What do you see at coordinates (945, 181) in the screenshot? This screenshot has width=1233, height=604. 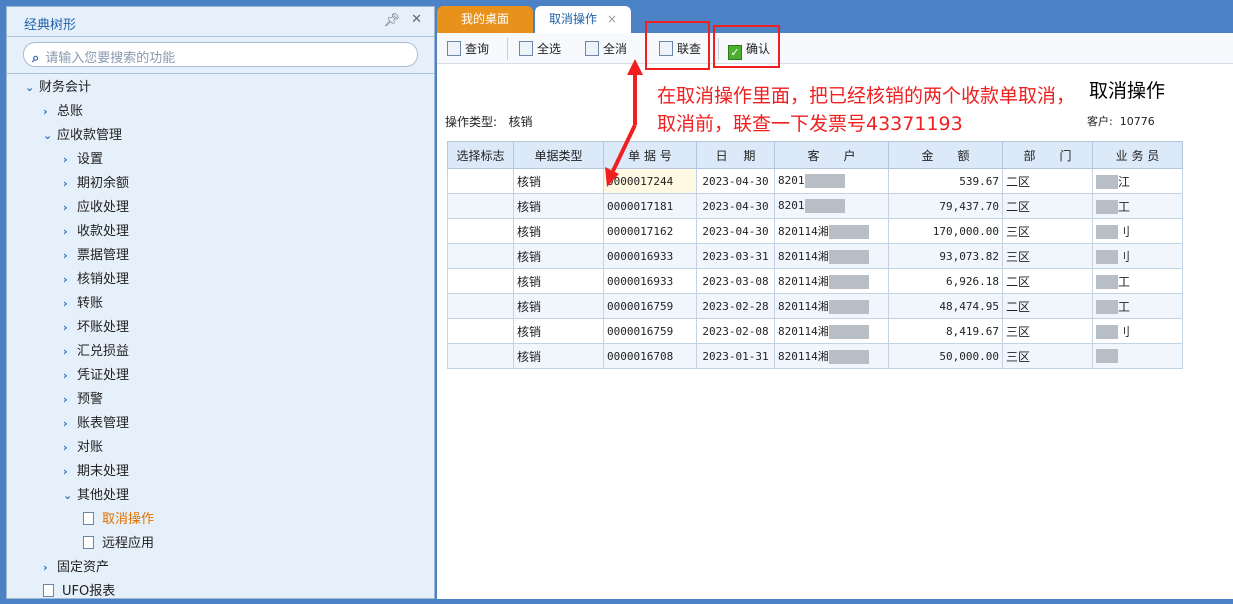 I see `table-cell: 539.67` at bounding box center [945, 181].